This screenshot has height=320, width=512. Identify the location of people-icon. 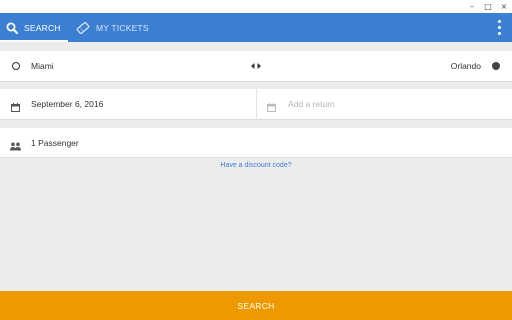
(15, 147).